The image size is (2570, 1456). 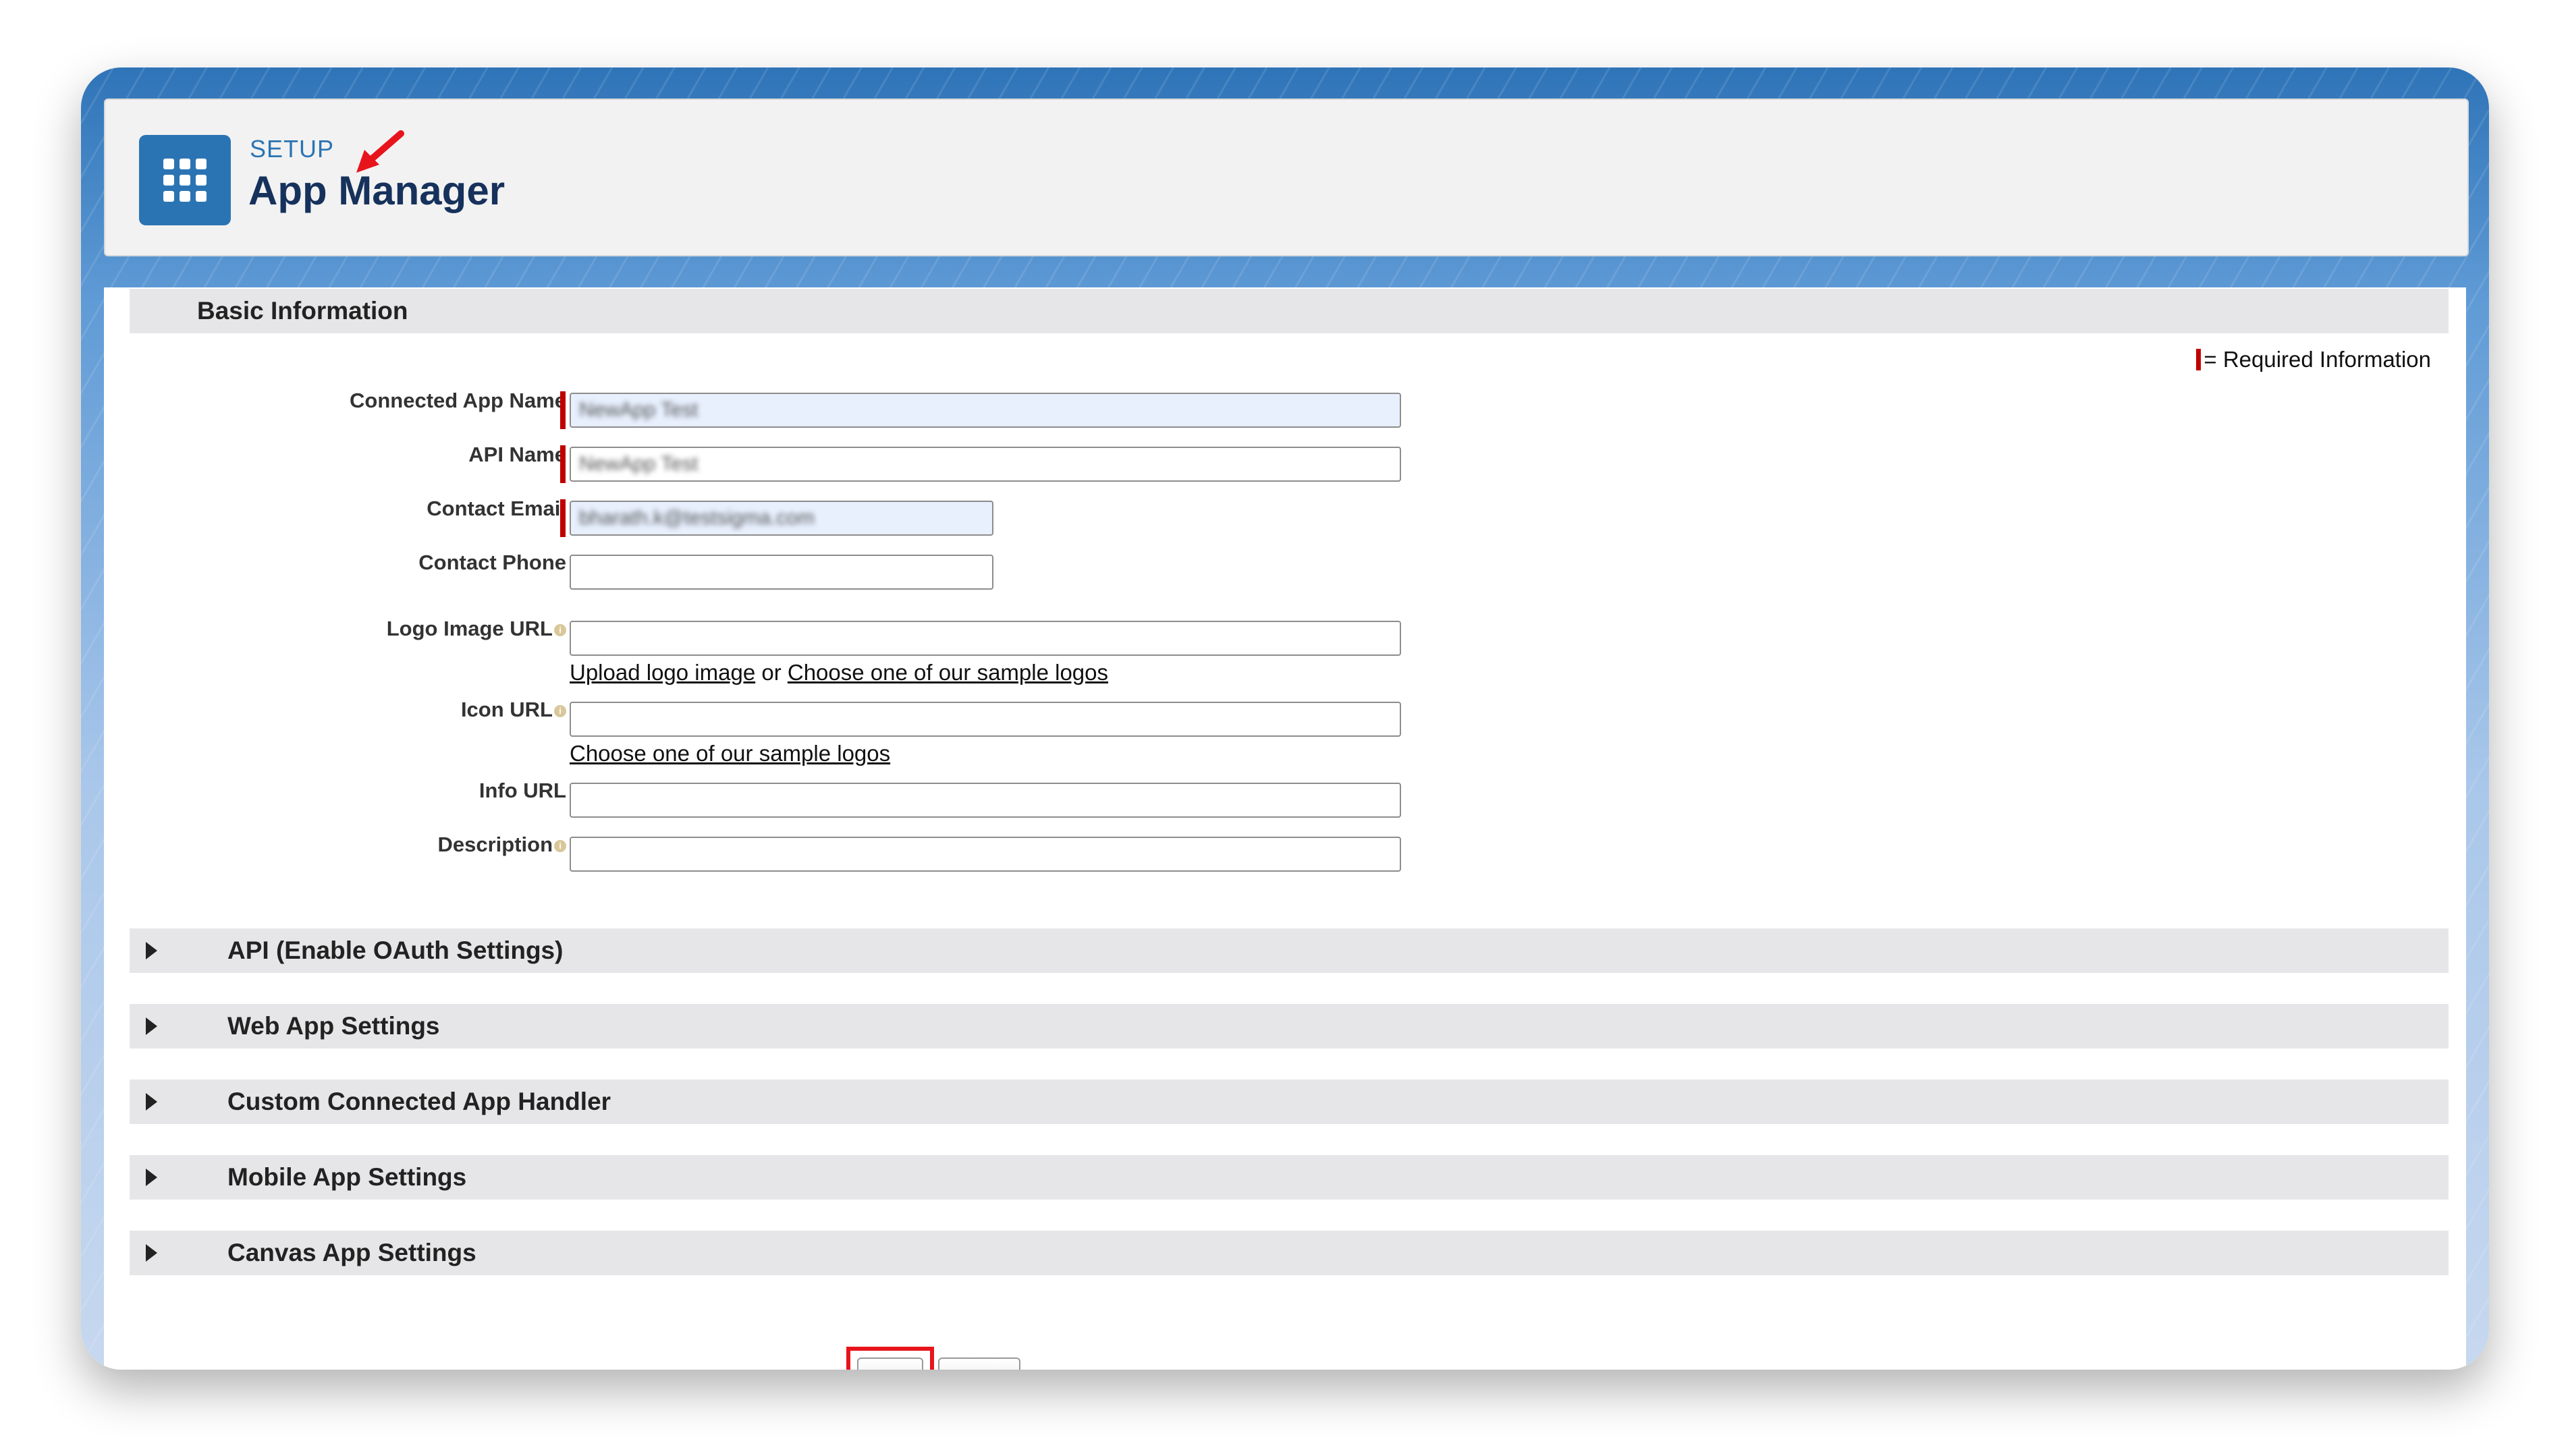 What do you see at coordinates (1290, 950) in the screenshot?
I see `section-api-oauth-settings: API (Enable OAuth Settings)` at bounding box center [1290, 950].